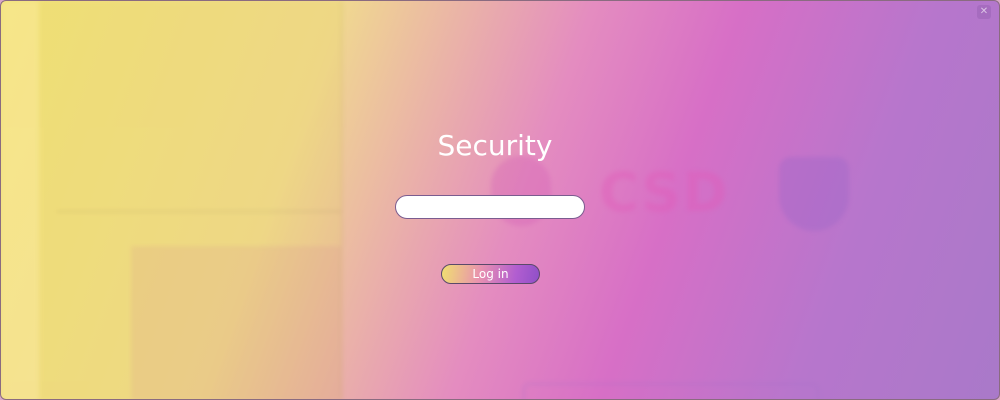  I want to click on background-left-strip, so click(20, 200).